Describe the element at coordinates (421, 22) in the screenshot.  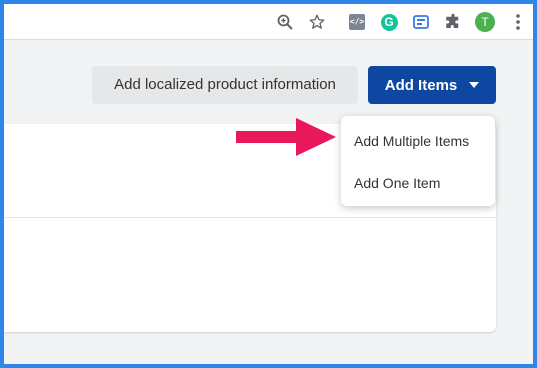
I see `reader-extension-icon` at that location.